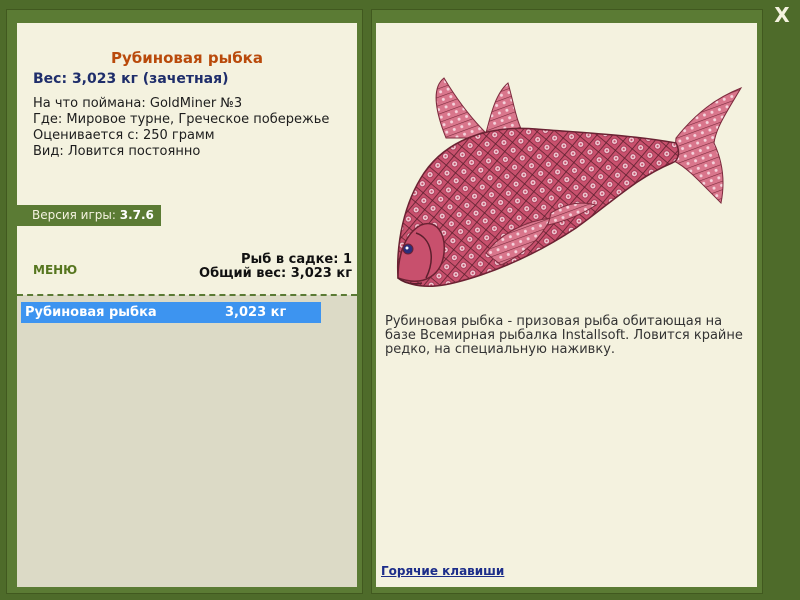  I want to click on catch-list-item: Рубиновая рыбка 3,023 кг, so click(171, 312).